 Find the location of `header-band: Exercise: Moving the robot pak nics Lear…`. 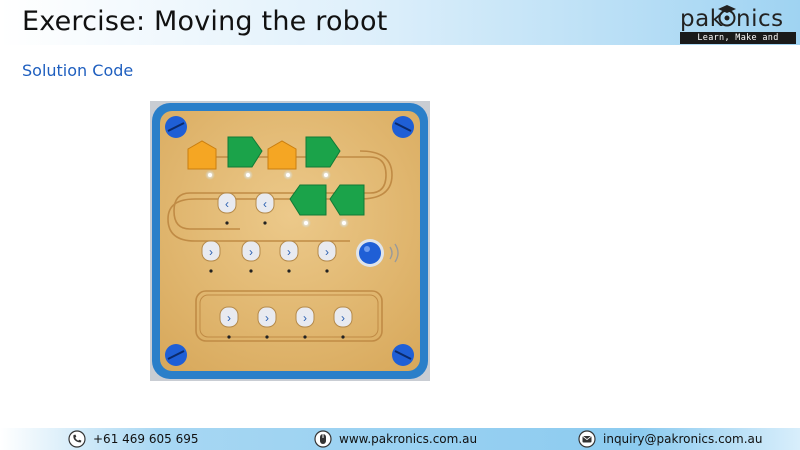

header-band: Exercise: Moving the robot pak nics Lear… is located at coordinates (400, 27).